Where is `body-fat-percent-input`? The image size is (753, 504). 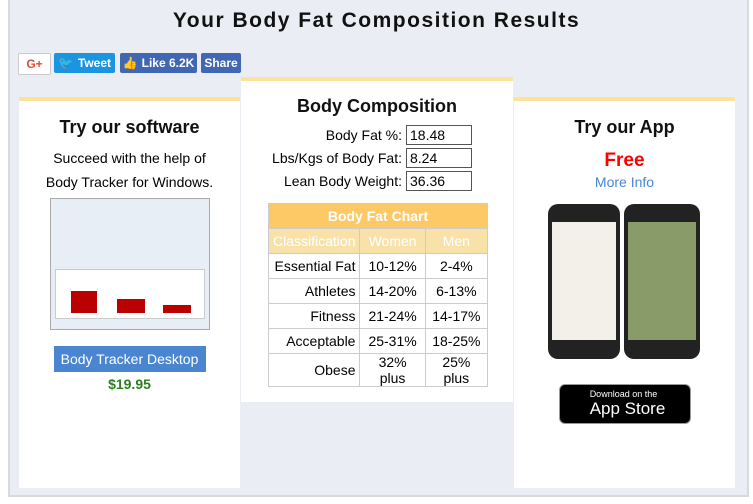 body-fat-percent-input is located at coordinates (439, 135).